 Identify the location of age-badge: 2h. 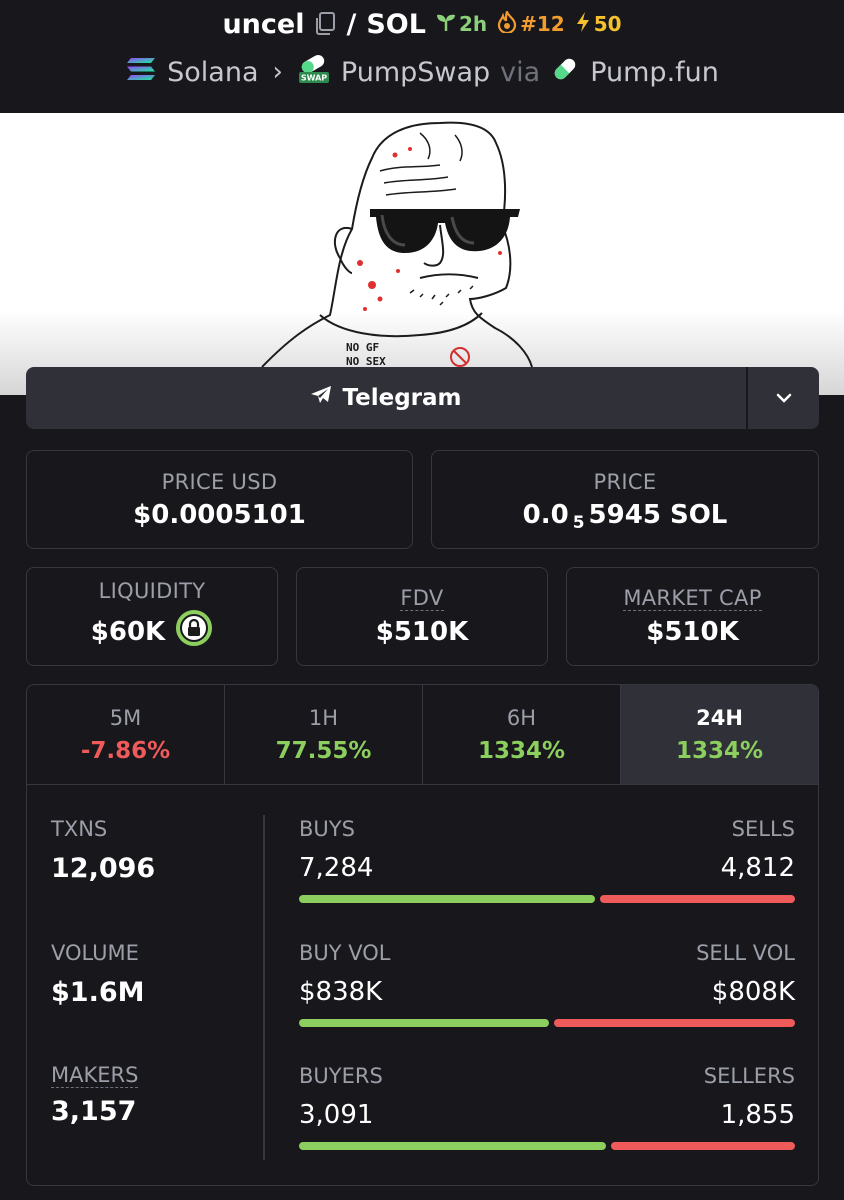
(461, 24).